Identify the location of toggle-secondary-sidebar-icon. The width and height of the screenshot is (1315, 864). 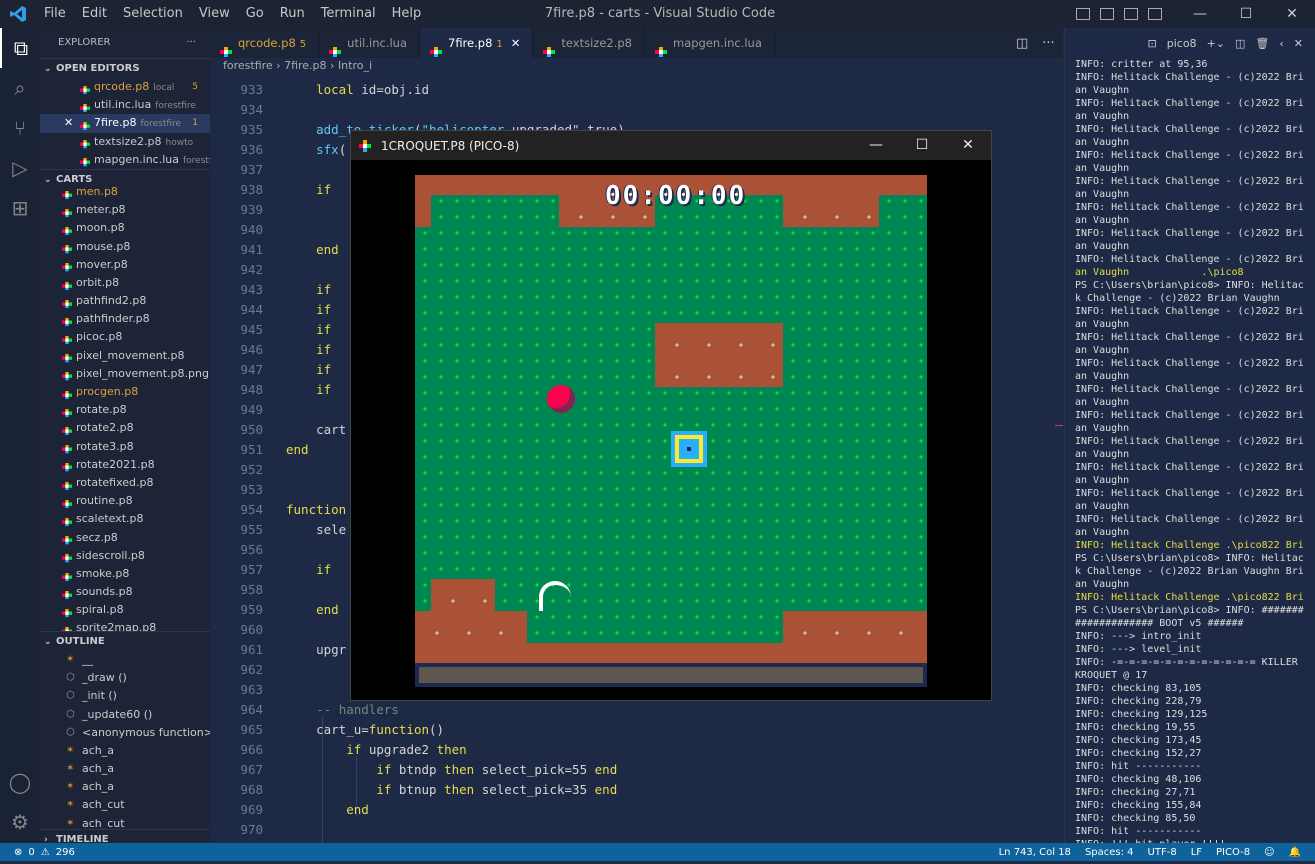
(1131, 14).